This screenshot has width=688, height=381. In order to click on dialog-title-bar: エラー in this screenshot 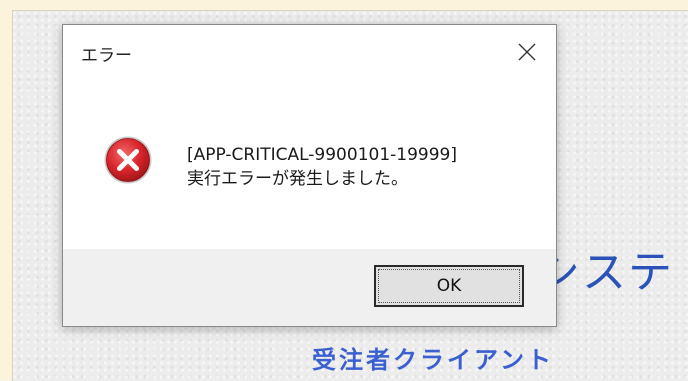, I will do `click(309, 54)`.